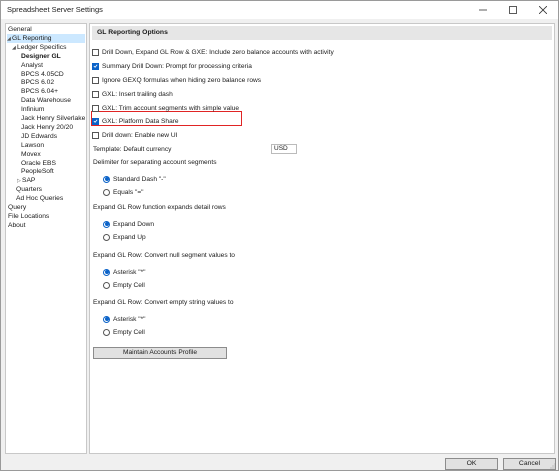  Describe the element at coordinates (129, 237) in the screenshot. I see `radio-label: Expand Up` at that location.